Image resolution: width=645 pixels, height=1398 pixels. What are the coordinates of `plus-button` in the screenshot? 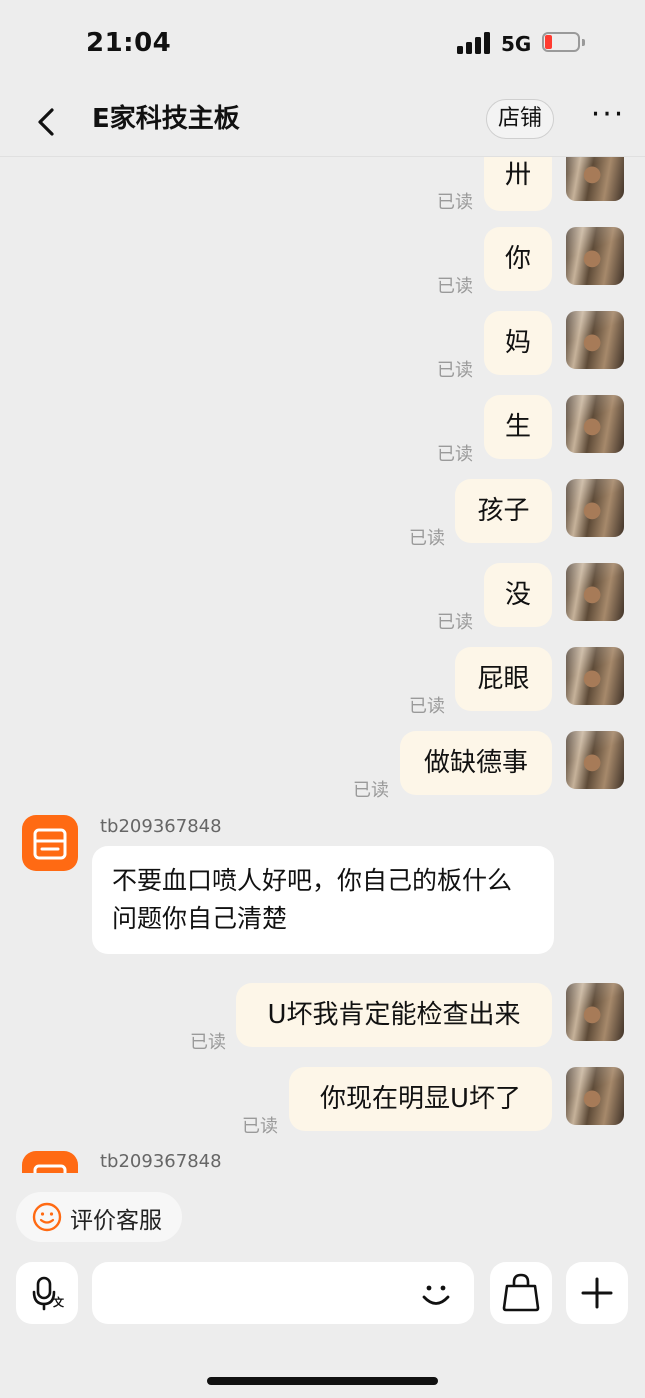 It's located at (597, 1293).